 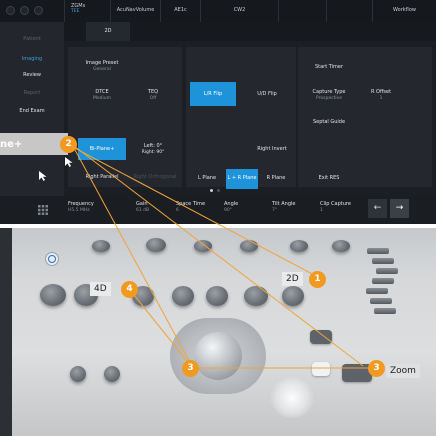 What do you see at coordinates (32, 59) in the screenshot?
I see `sidebar-item-imaging: Imaging` at bounding box center [32, 59].